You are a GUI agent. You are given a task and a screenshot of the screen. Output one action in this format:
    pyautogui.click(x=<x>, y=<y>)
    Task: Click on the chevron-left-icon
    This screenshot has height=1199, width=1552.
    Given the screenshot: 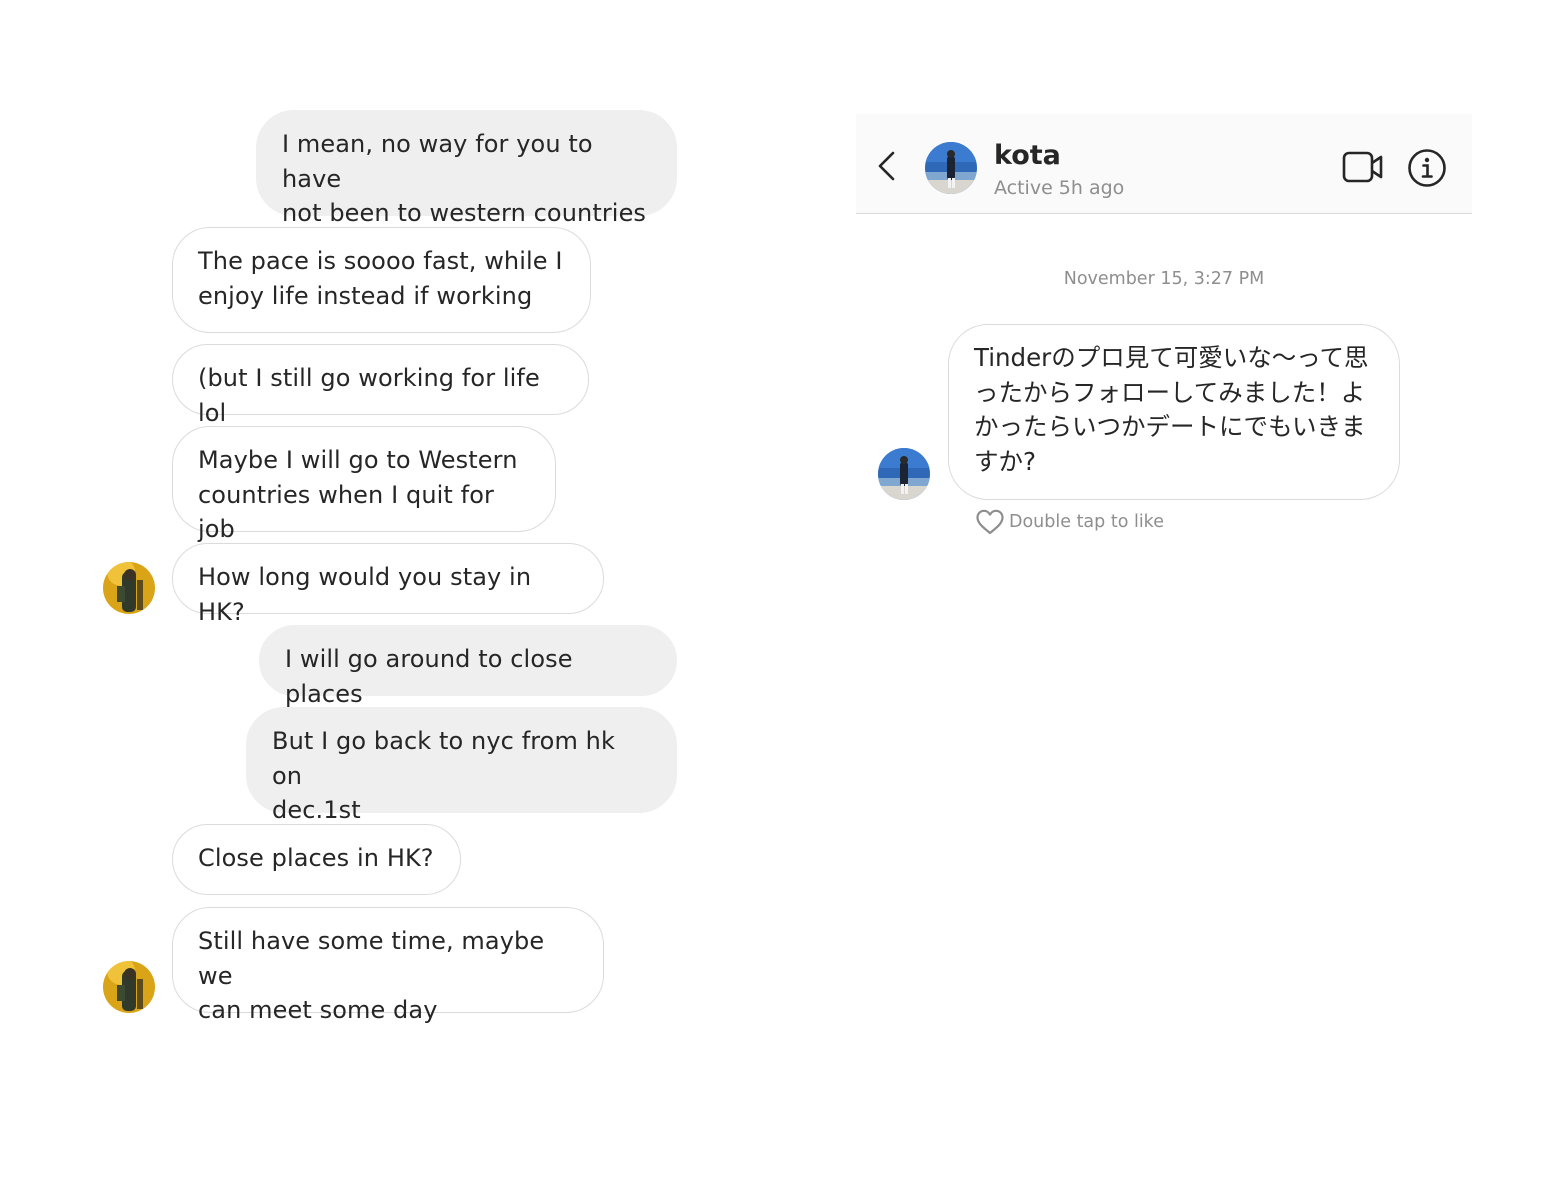 What is the action you would take?
    pyautogui.click(x=887, y=166)
    